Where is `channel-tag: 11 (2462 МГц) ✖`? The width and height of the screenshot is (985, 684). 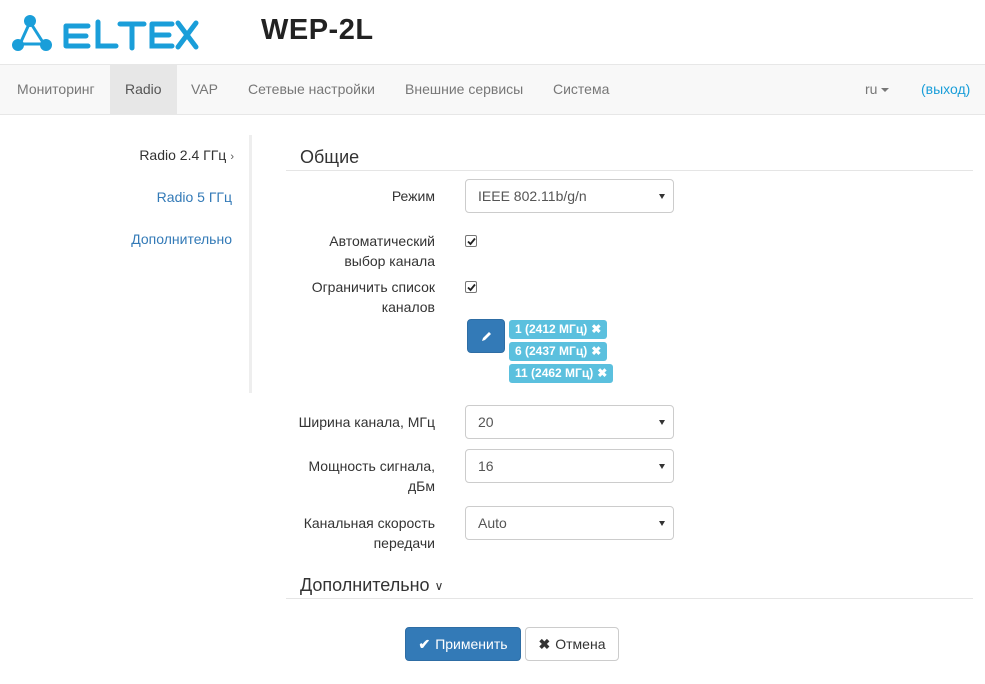
channel-tag: 11 (2462 МГц) ✖ is located at coordinates (561, 373).